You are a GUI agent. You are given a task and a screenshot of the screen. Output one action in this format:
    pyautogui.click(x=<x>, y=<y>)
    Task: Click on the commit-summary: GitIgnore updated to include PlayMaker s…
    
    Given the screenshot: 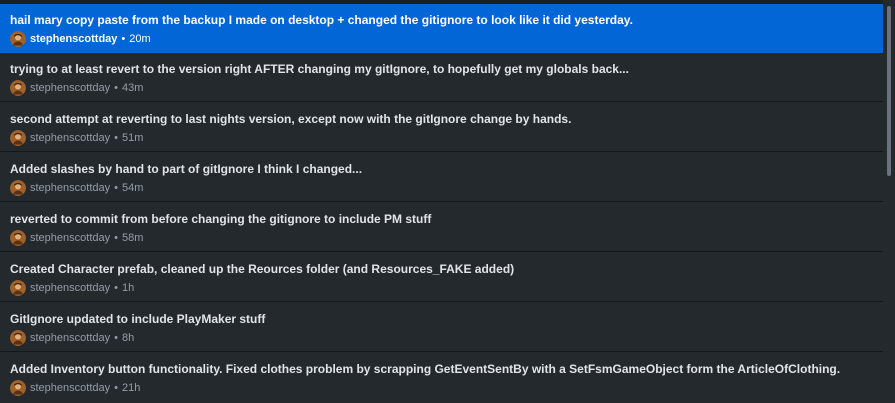 What is the action you would take?
    pyautogui.click(x=138, y=319)
    